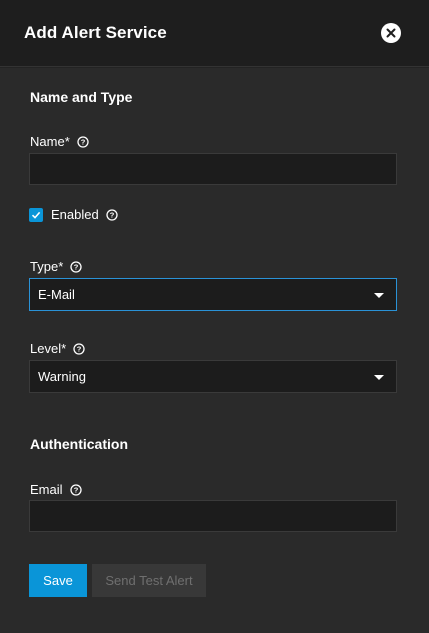 The height and width of the screenshot is (633, 429). I want to click on type-label: Type * ?, so click(56, 266).